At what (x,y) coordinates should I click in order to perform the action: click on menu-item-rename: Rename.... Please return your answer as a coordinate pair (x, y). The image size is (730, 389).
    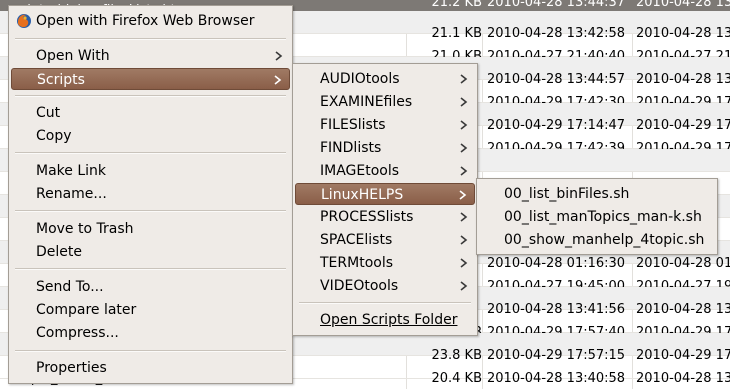
    Looking at the image, I should click on (150, 194).